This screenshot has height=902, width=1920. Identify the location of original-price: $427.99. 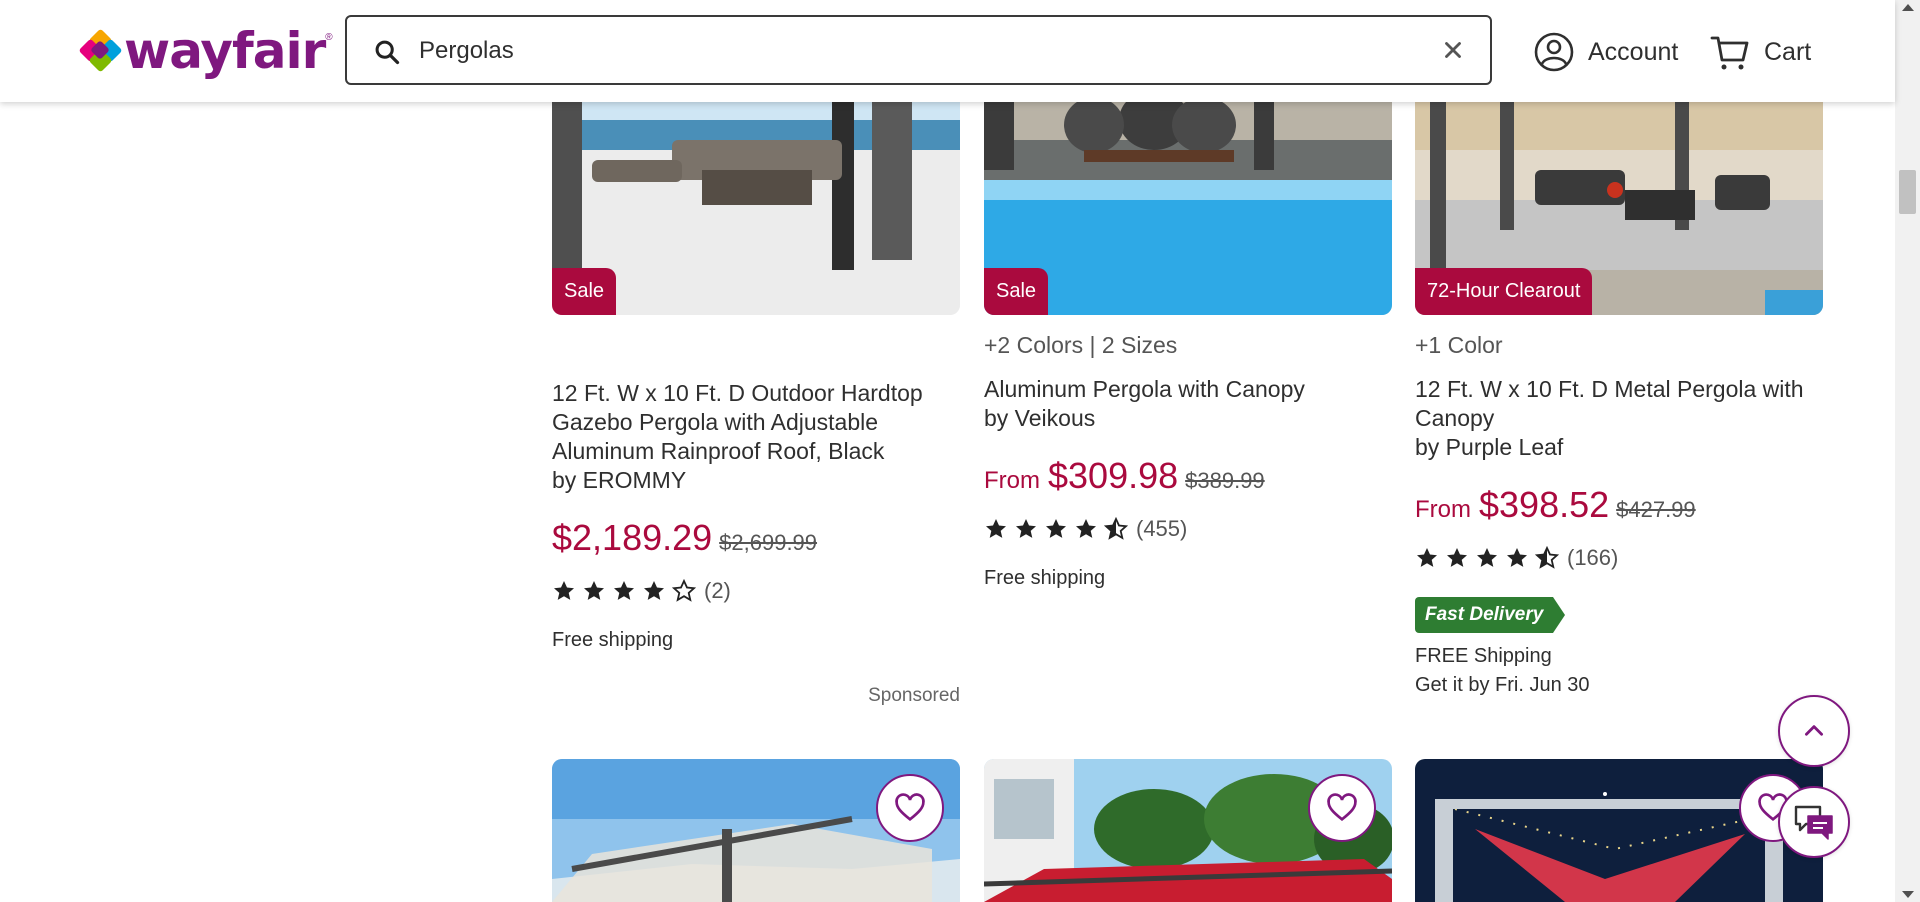
(1656, 509).